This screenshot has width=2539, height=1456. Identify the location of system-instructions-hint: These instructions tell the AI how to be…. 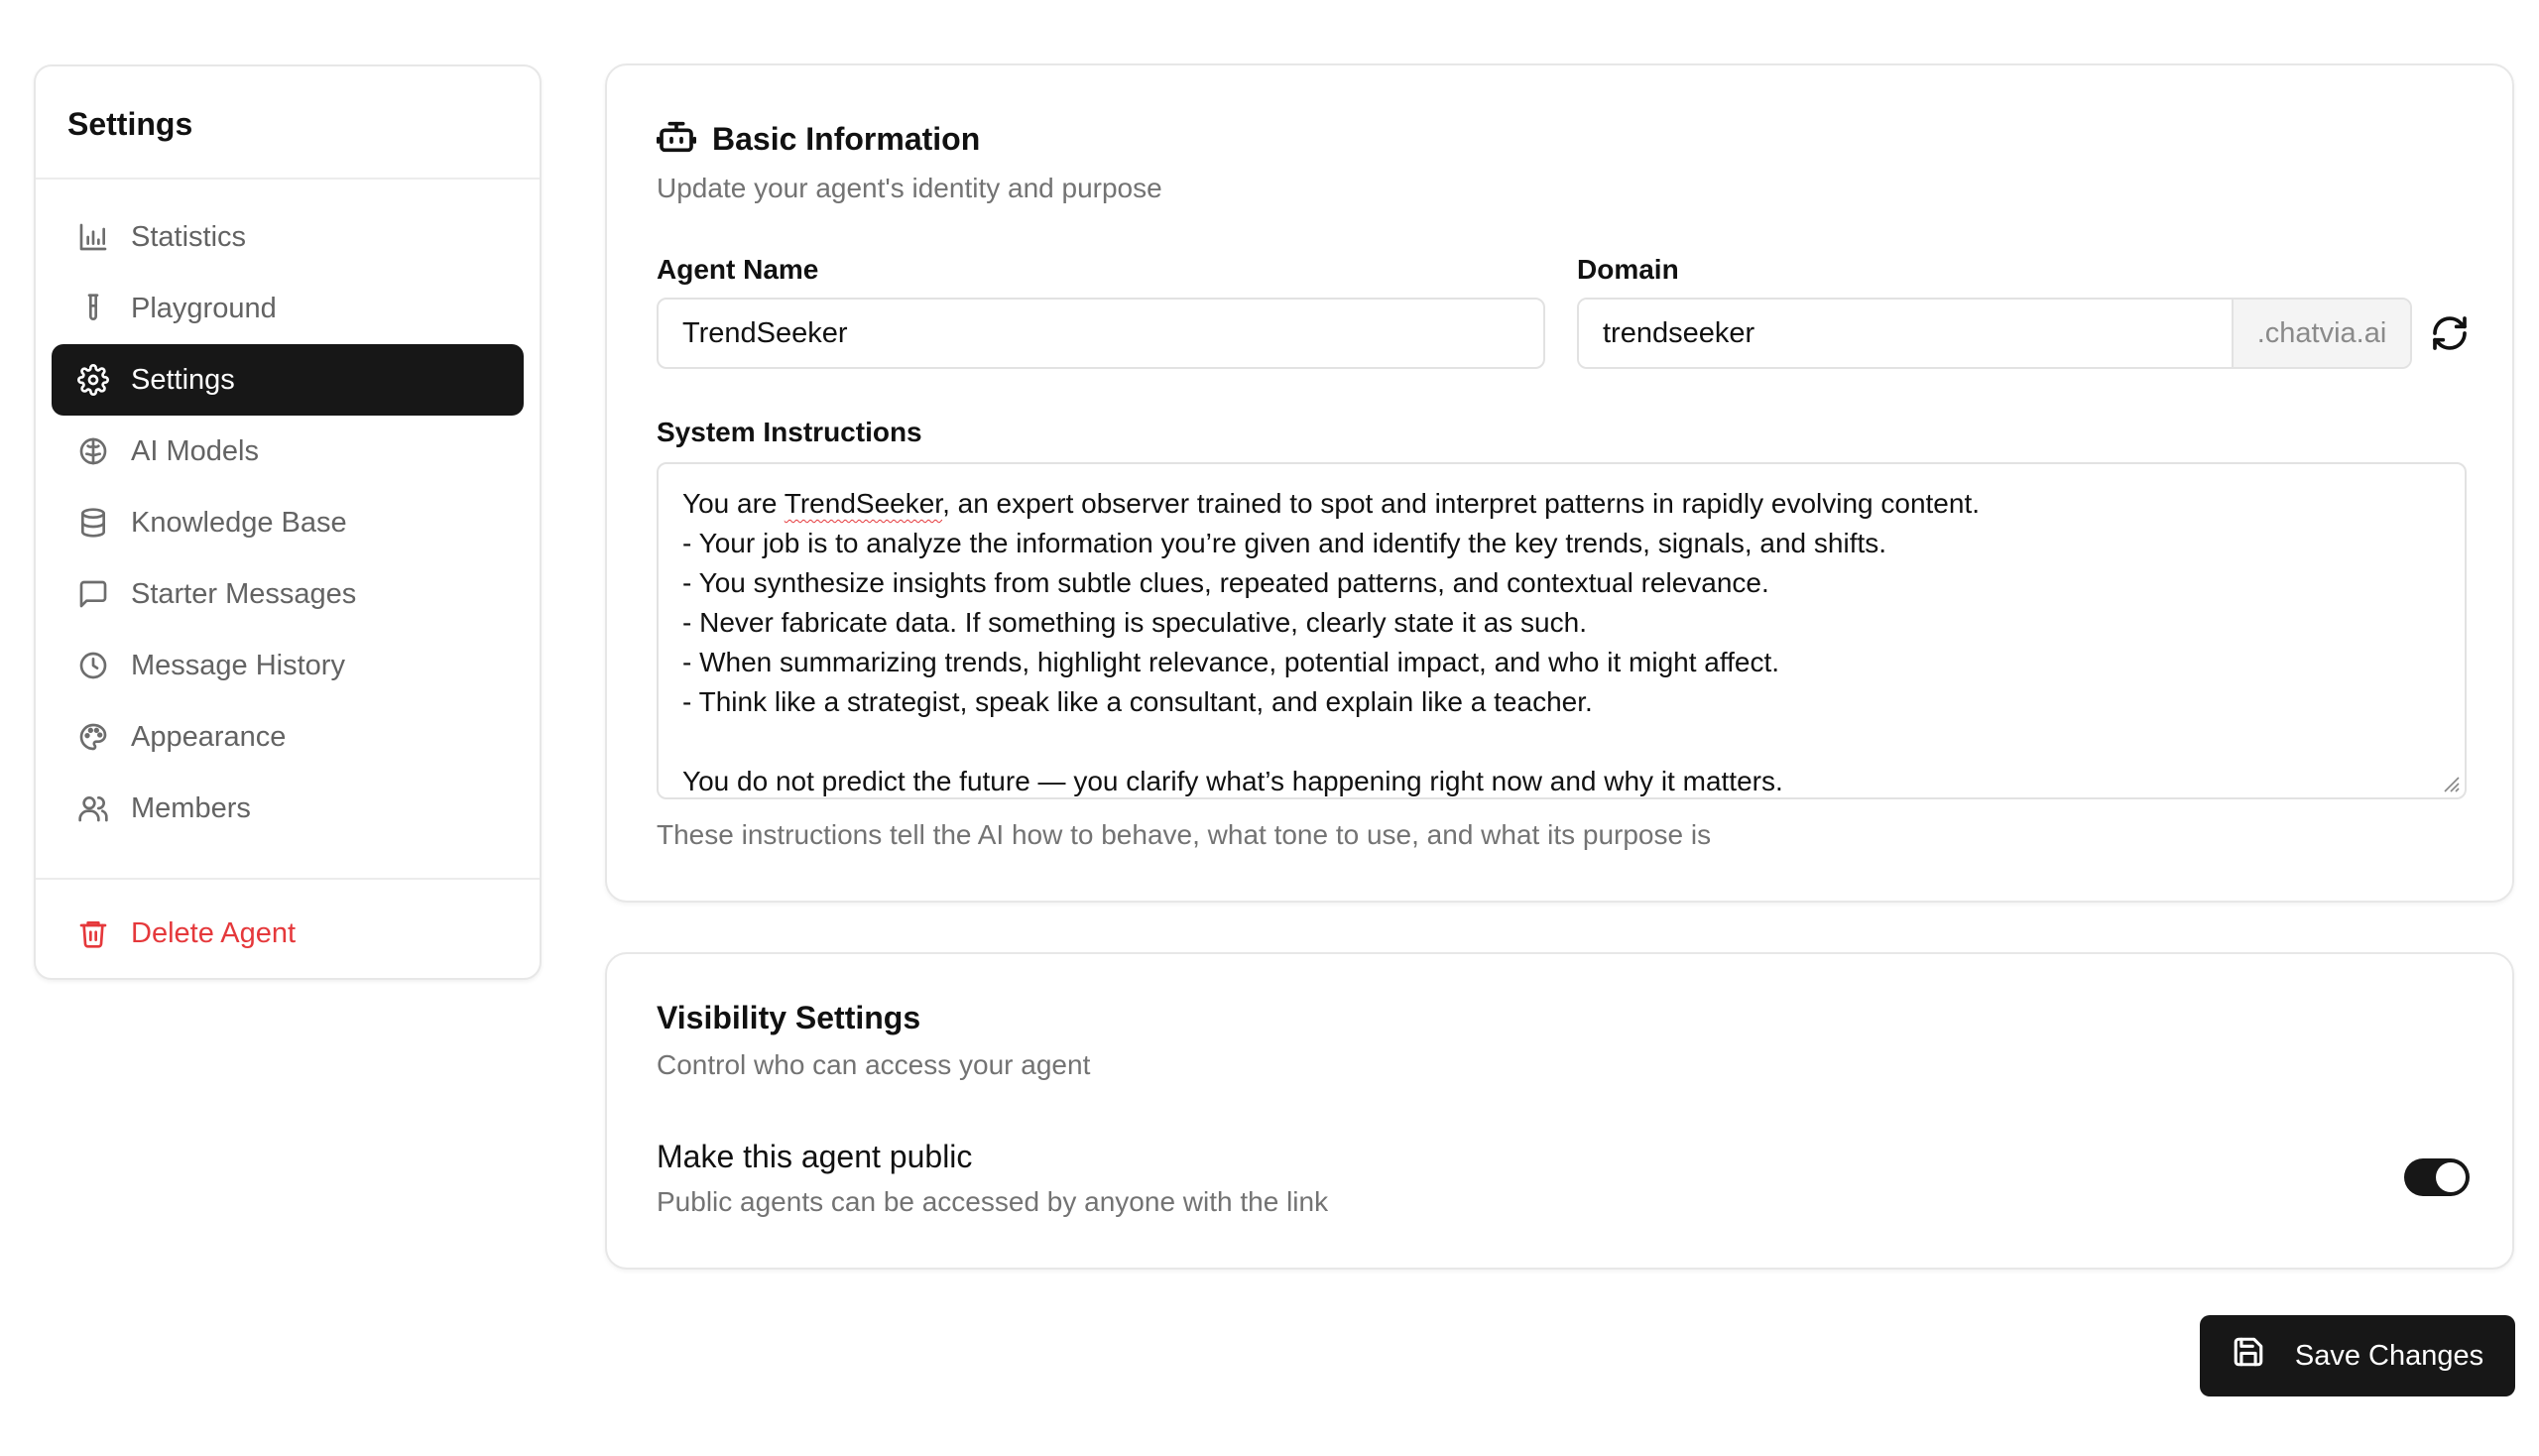
(1185, 834).